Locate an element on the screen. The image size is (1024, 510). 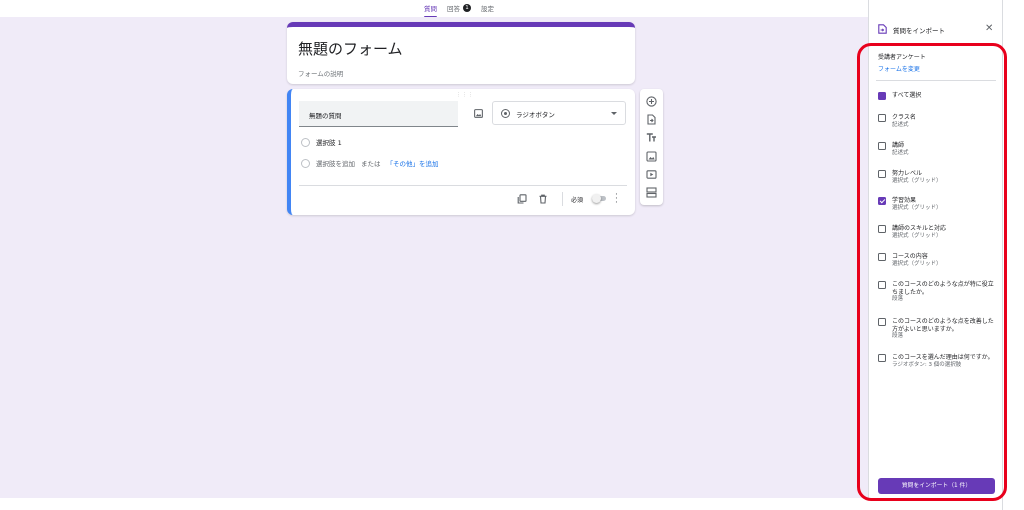
add-video-icon is located at coordinates (651, 174).